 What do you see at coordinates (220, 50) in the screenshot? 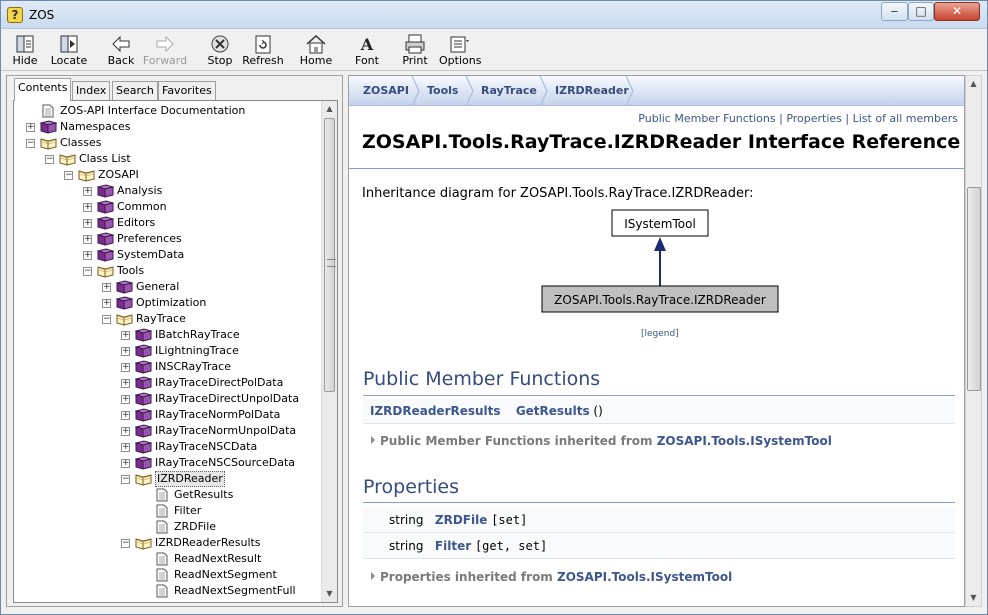
I see `stop-button: Stop` at bounding box center [220, 50].